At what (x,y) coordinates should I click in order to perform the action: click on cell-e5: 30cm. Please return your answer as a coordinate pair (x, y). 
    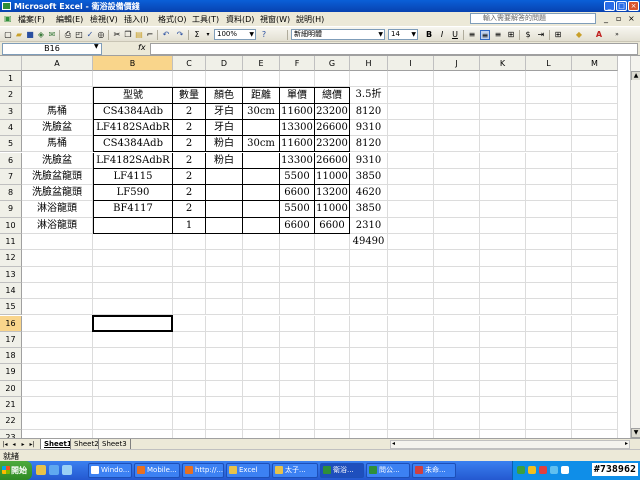
    Looking at the image, I should click on (261, 144).